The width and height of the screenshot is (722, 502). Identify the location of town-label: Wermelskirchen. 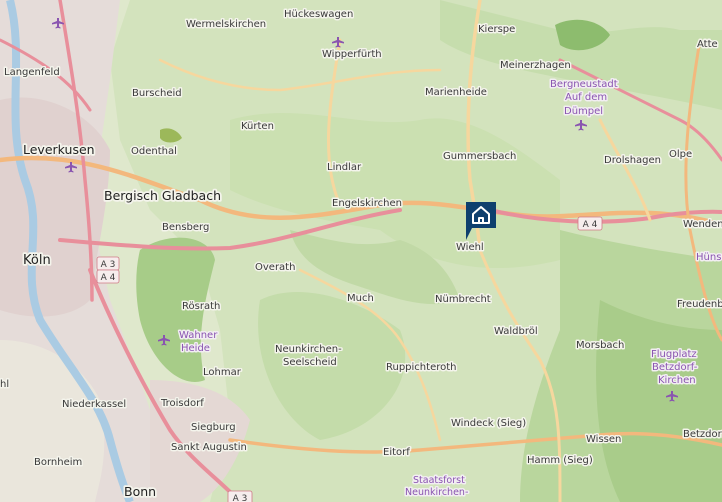
(226, 24).